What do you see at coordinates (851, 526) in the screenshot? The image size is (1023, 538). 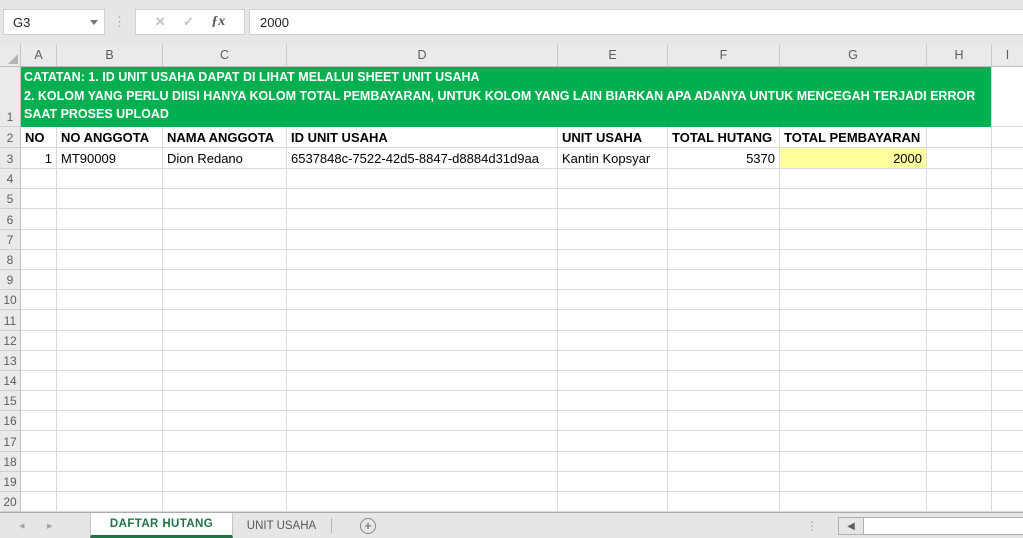 I see `scroll-left-icon: ◀` at bounding box center [851, 526].